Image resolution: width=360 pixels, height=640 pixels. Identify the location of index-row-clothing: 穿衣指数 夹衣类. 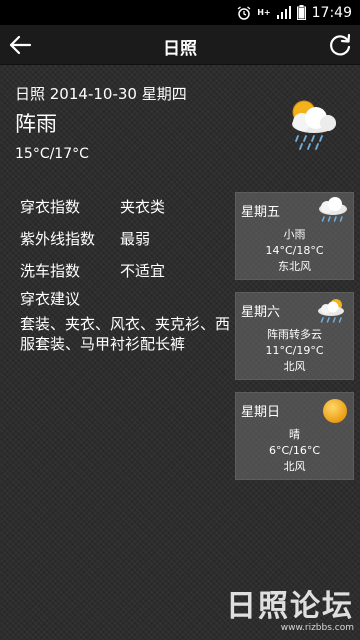
(120, 206).